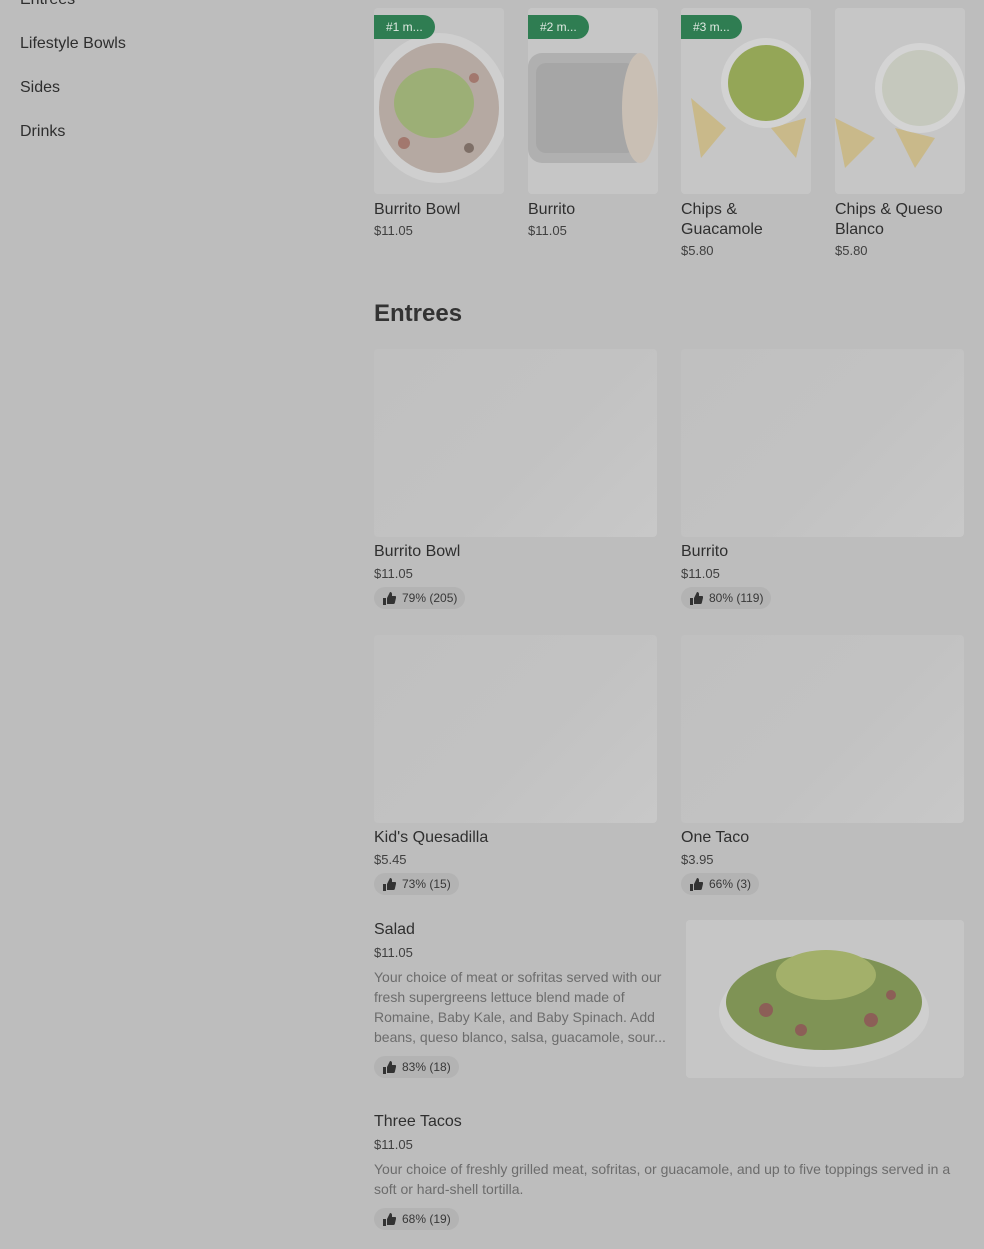  I want to click on rating-text: 80% (119), so click(736, 598).